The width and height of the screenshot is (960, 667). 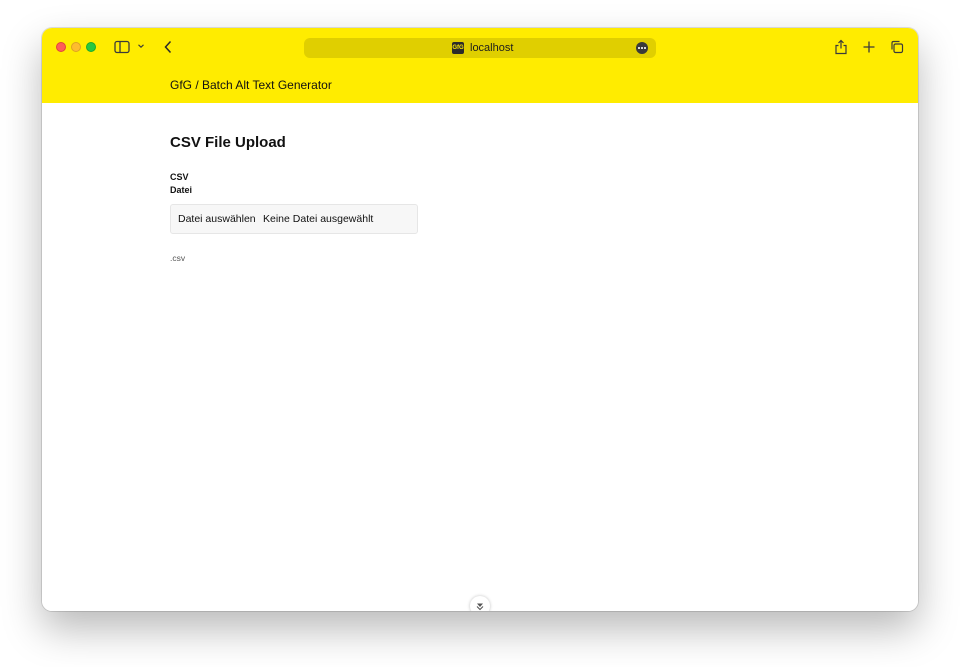 I want to click on app-header: GfG / Batch Alt Text Generator, so click(x=480, y=85).